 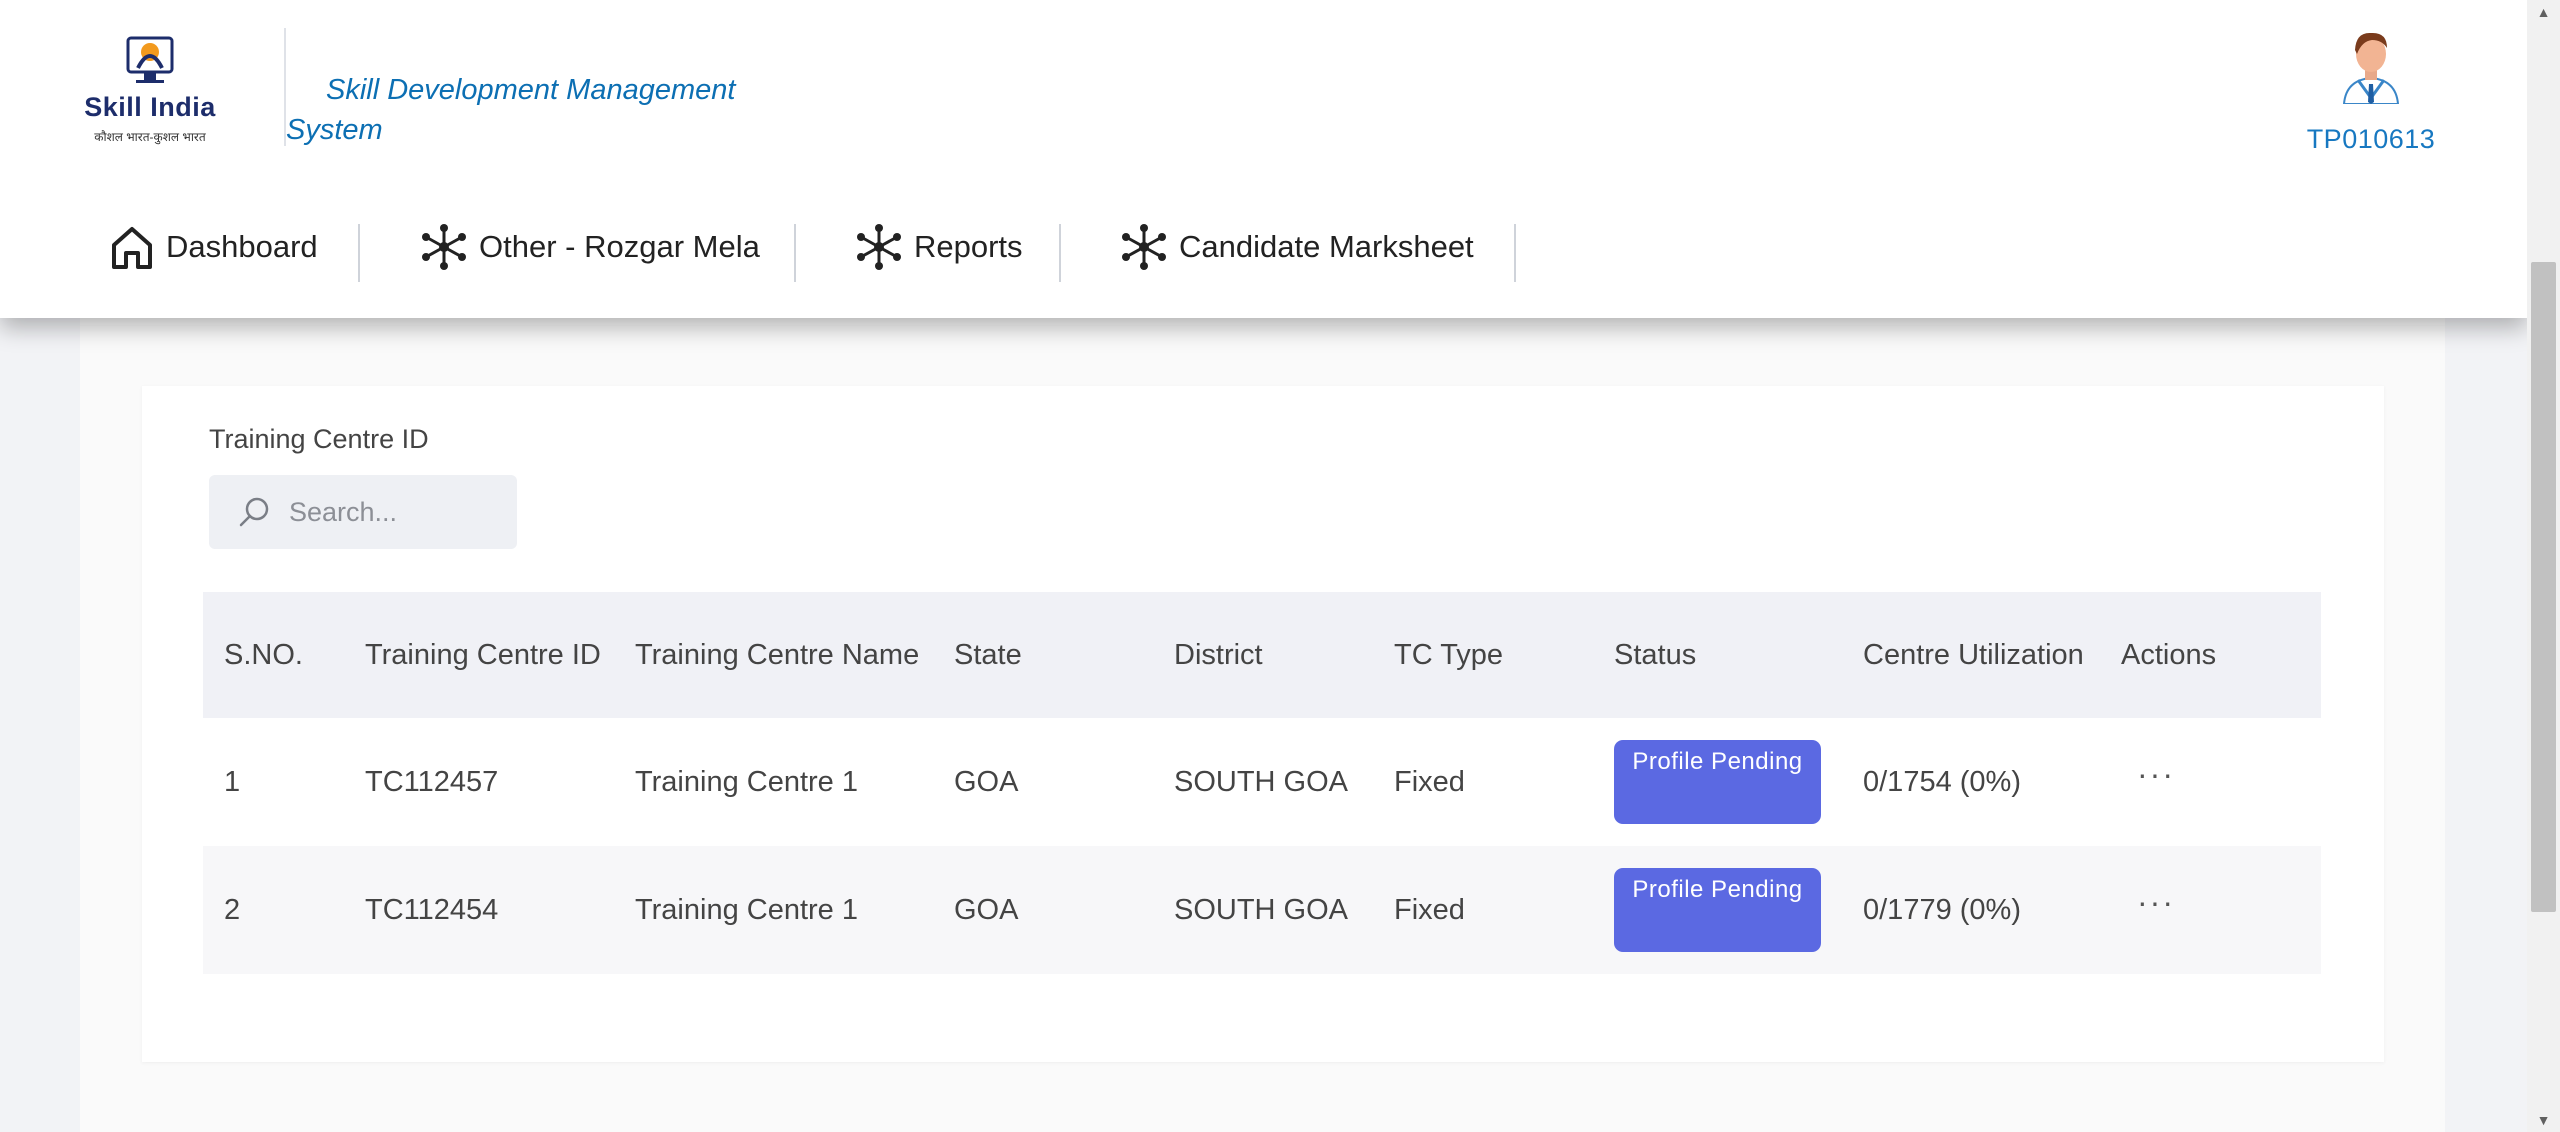 What do you see at coordinates (1971, 655) in the screenshot?
I see `column-header-centre-utilization: Centre Utilization` at bounding box center [1971, 655].